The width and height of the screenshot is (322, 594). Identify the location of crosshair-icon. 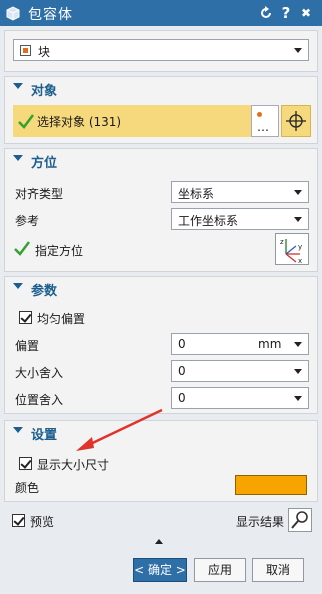
(296, 121).